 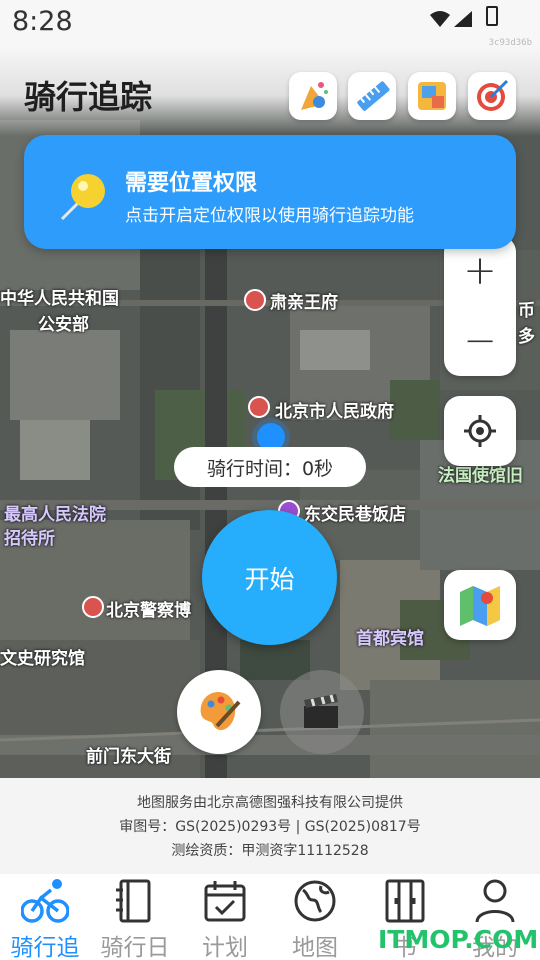 What do you see at coordinates (55, 512) in the screenshot?
I see `poi-label: 最高人民法院` at bounding box center [55, 512].